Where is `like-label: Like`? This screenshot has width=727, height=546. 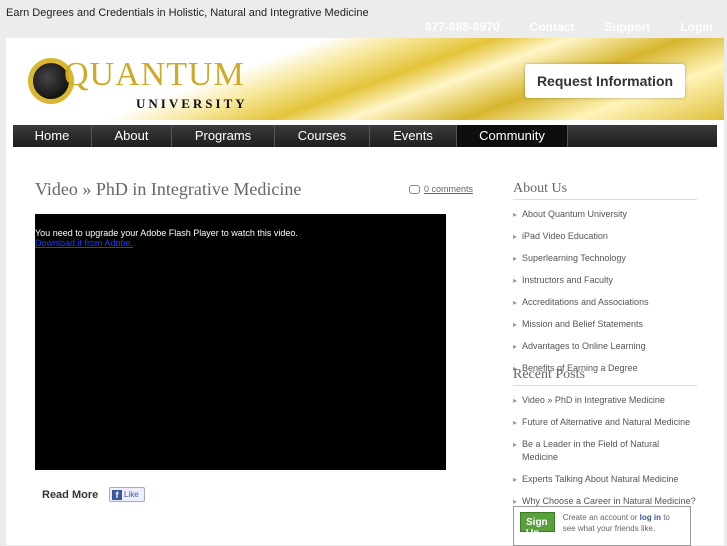
like-label: Like is located at coordinates (131, 494).